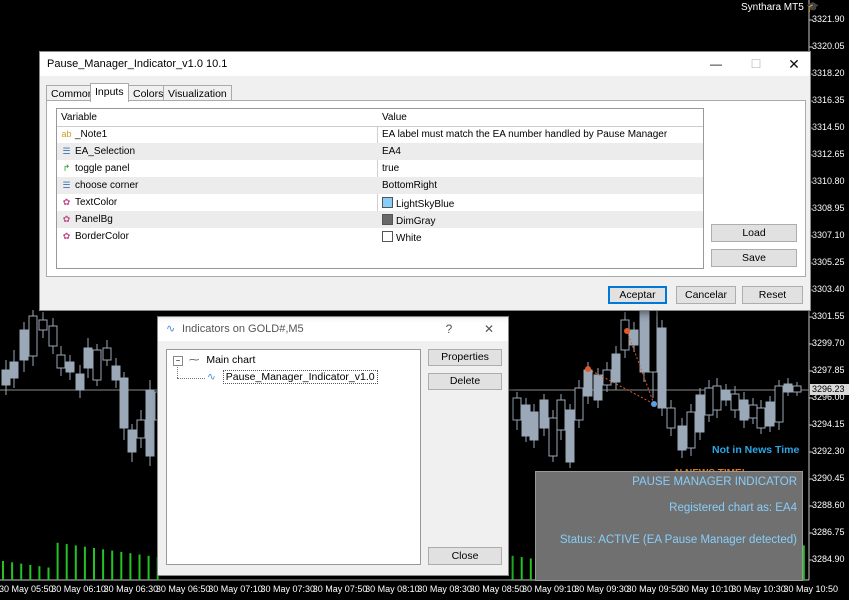  What do you see at coordinates (754, 233) in the screenshot?
I see `load-button: Load` at bounding box center [754, 233].